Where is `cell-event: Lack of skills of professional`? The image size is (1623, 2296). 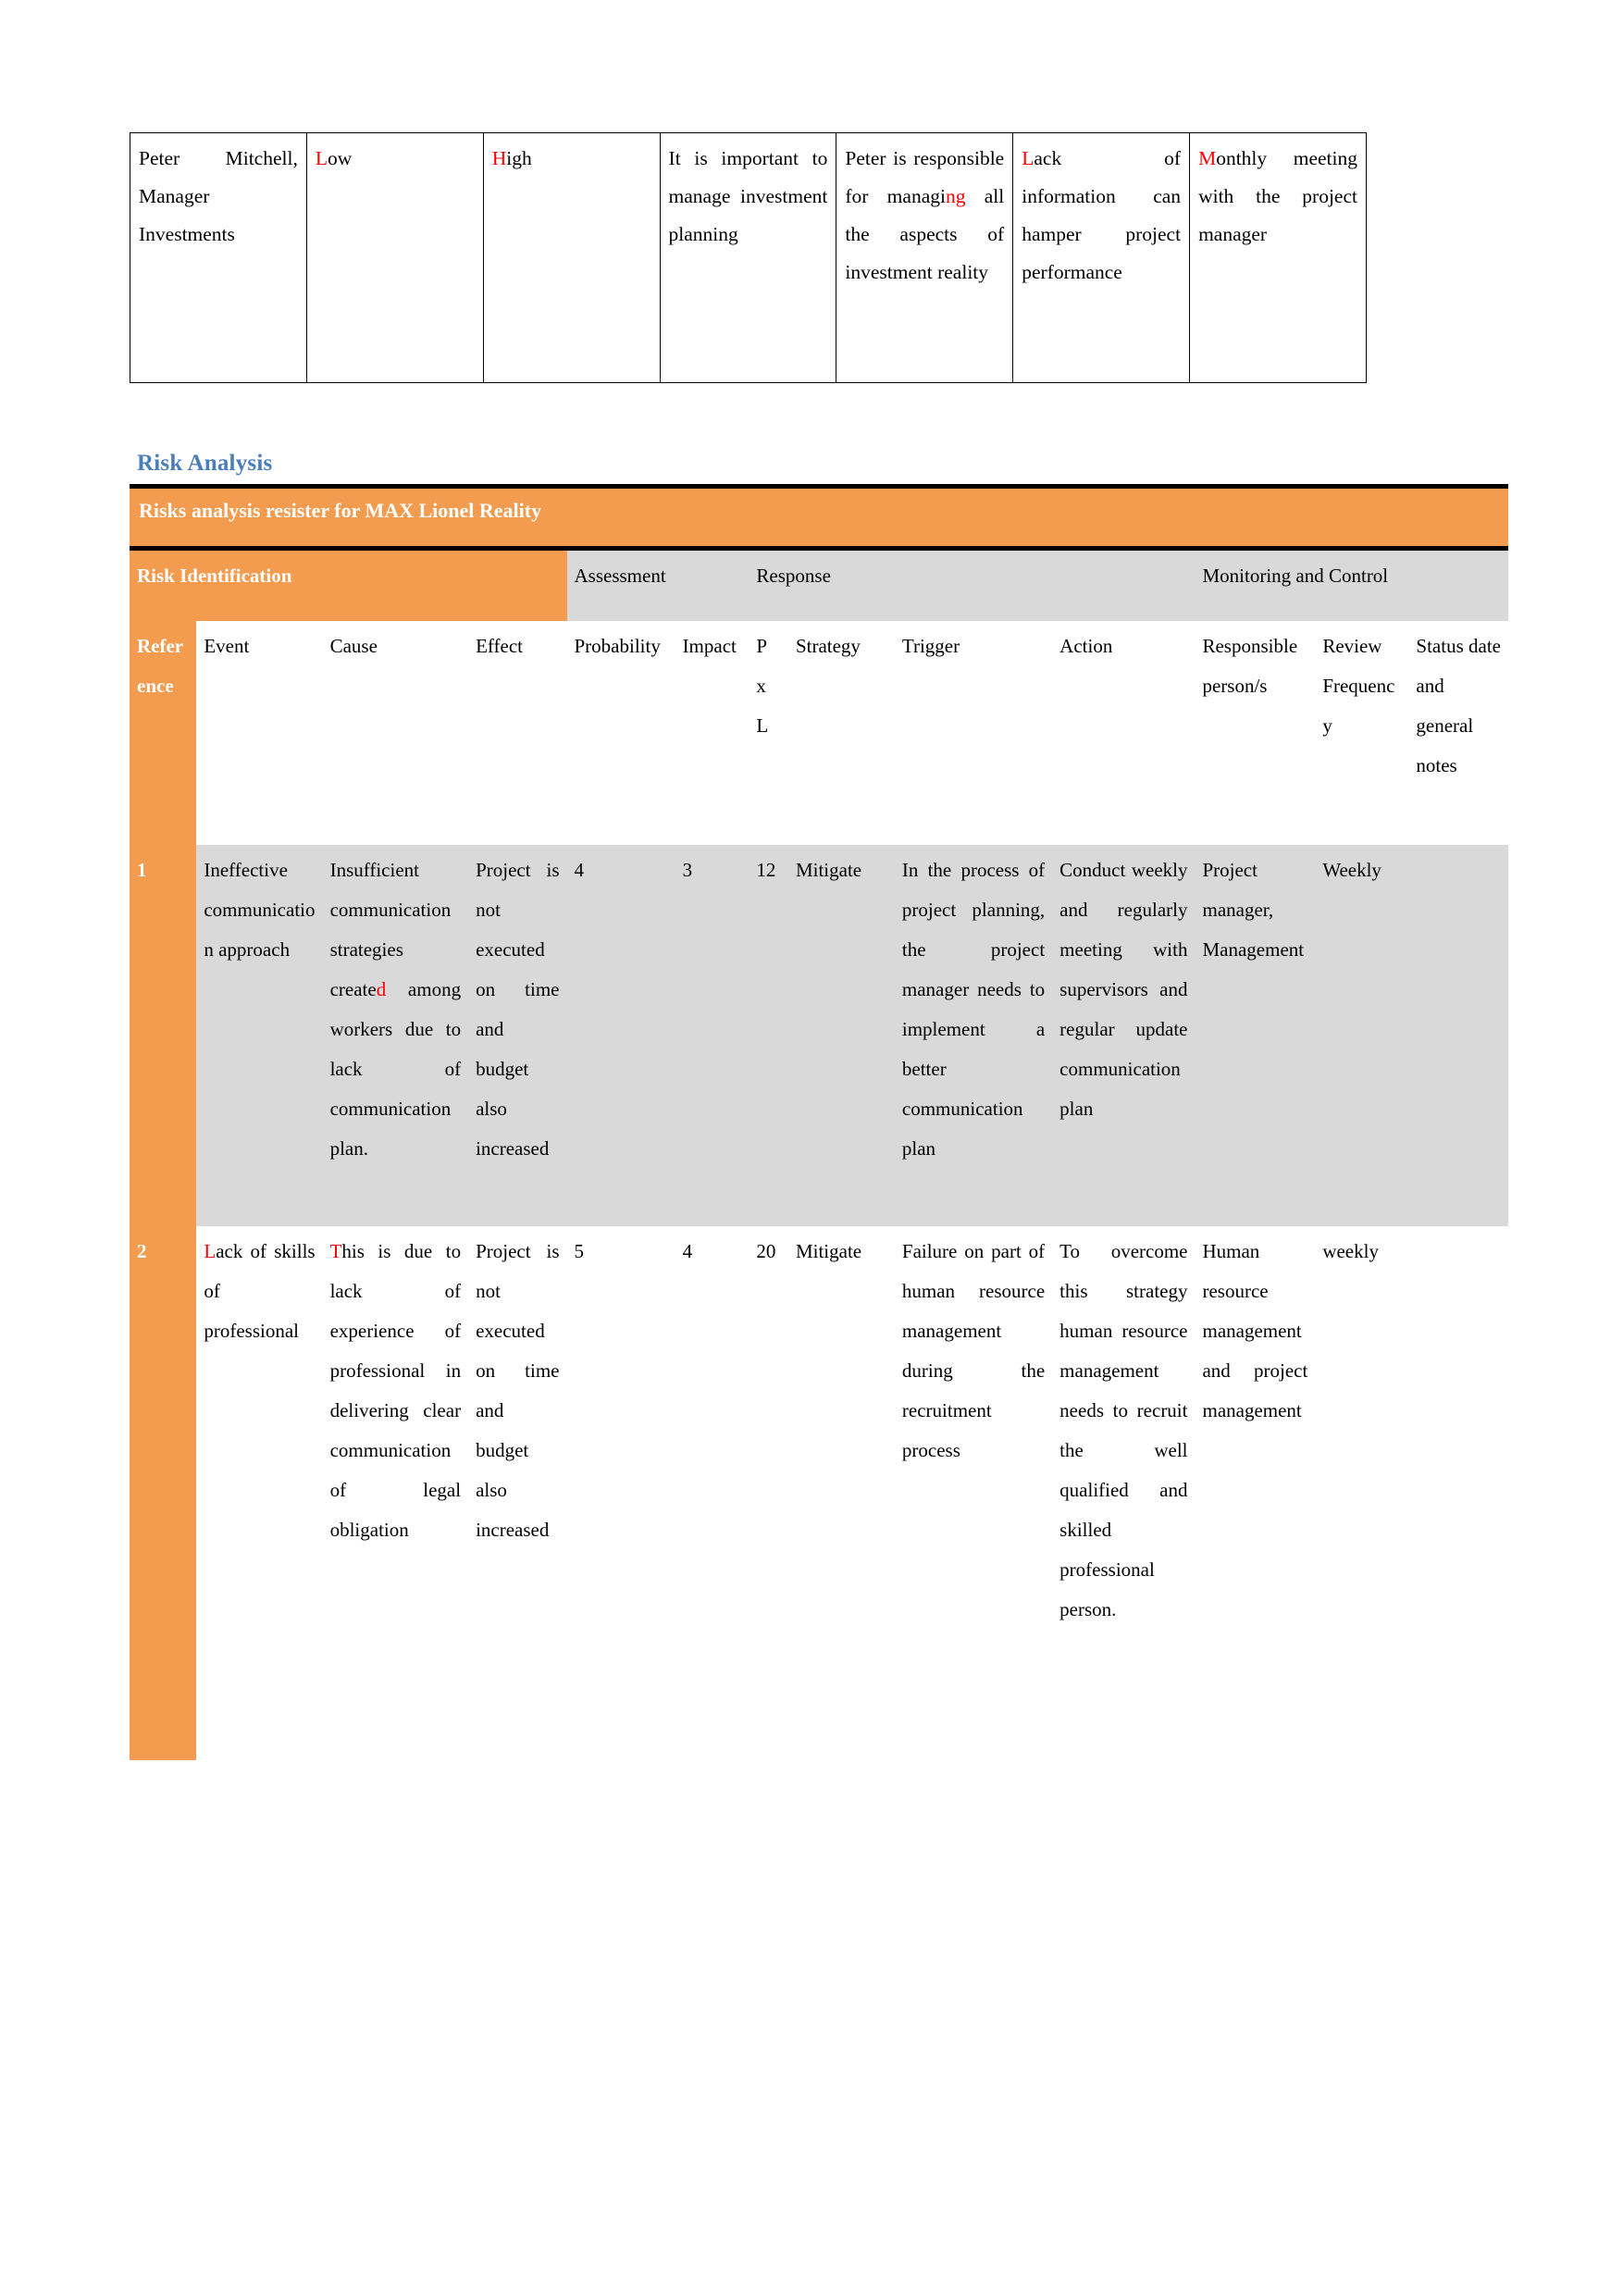 cell-event: Lack of skills of professional is located at coordinates (259, 1493).